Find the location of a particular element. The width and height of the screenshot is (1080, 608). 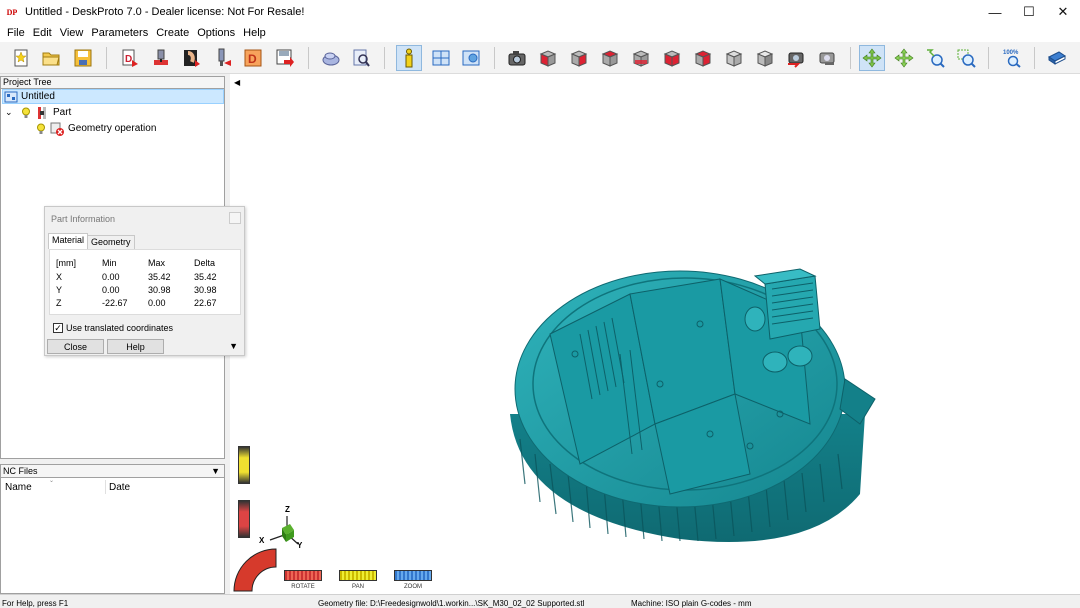

help-button: Help is located at coordinates (135, 346).